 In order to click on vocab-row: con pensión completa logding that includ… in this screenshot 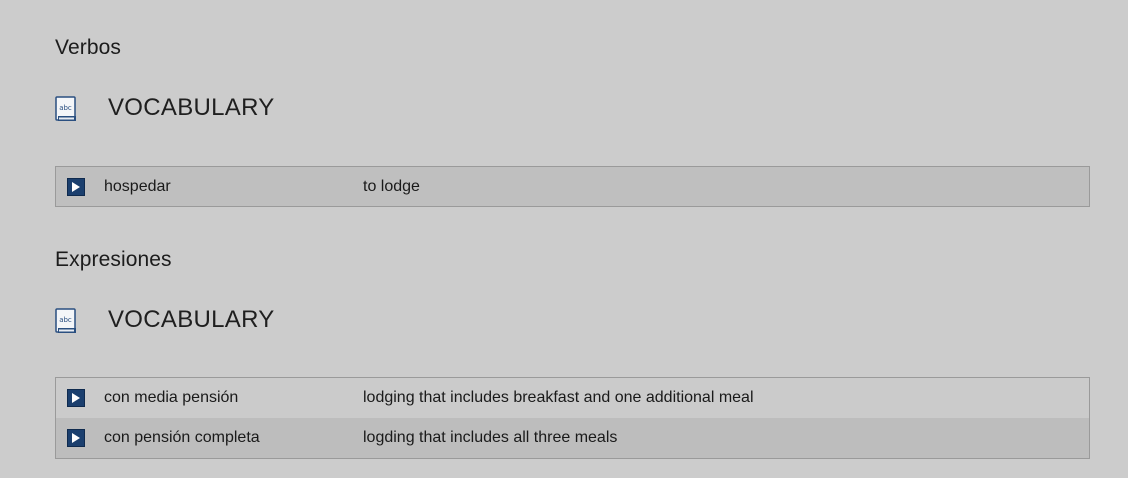, I will do `click(572, 438)`.